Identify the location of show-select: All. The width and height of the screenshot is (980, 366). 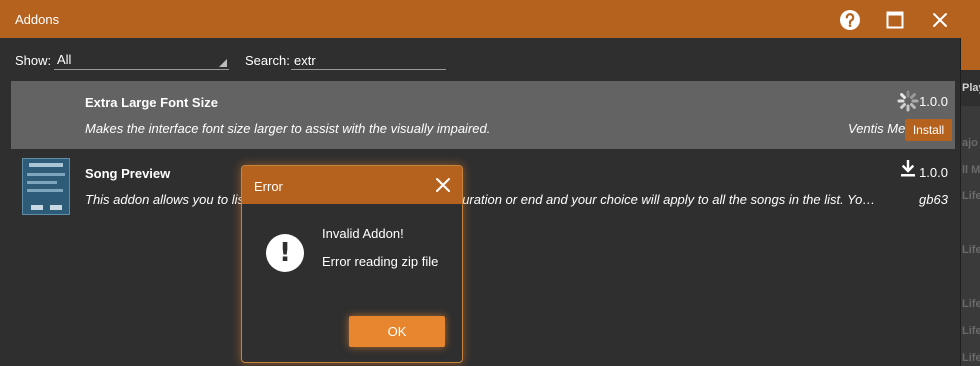
(141, 60).